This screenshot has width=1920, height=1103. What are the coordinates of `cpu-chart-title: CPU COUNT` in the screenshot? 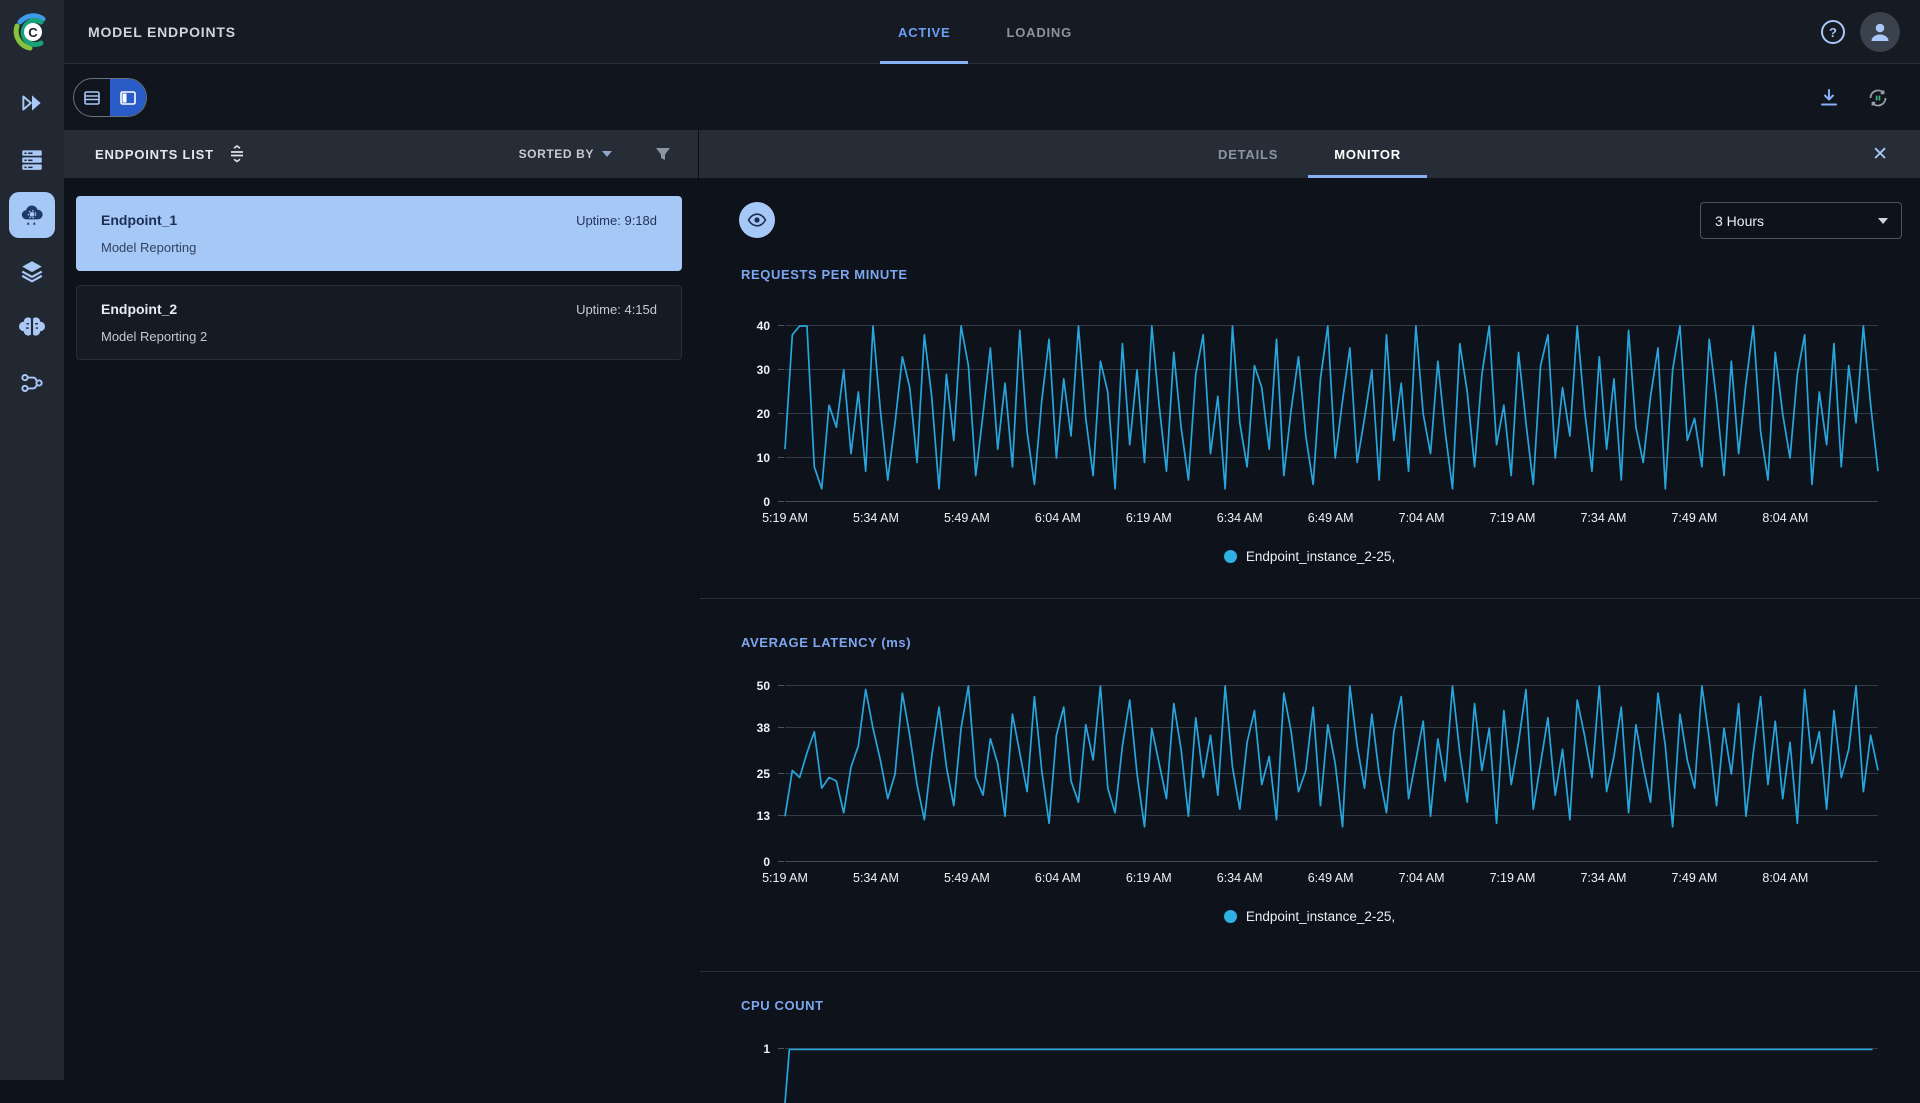 It's located at (1330, 1005).